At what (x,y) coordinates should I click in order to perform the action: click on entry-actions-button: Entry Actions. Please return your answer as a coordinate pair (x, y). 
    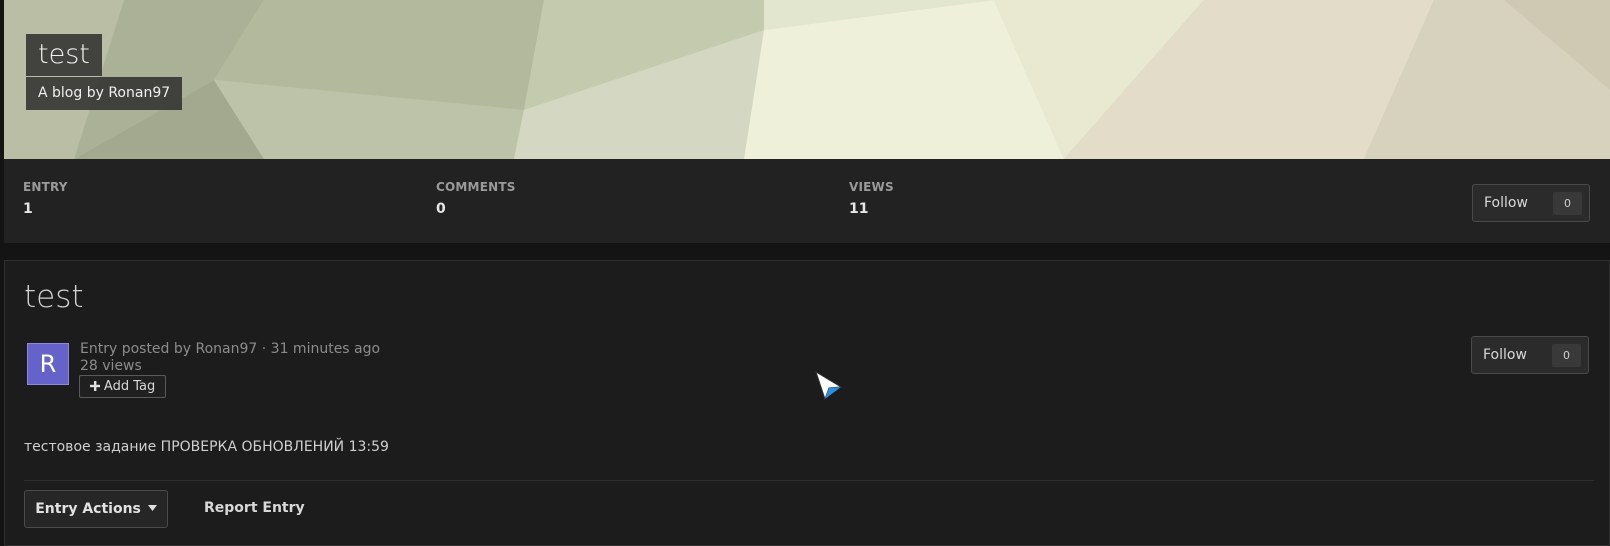
    Looking at the image, I should click on (96, 509).